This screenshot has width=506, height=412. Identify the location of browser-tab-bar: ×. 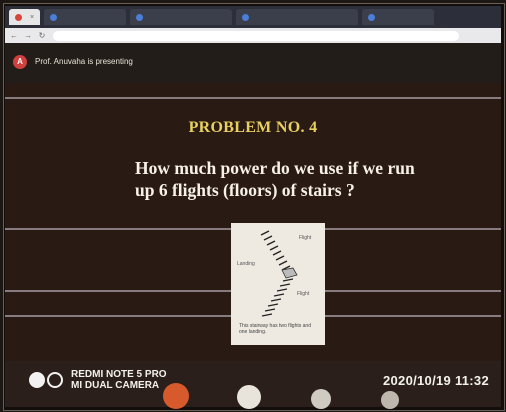
(253, 17).